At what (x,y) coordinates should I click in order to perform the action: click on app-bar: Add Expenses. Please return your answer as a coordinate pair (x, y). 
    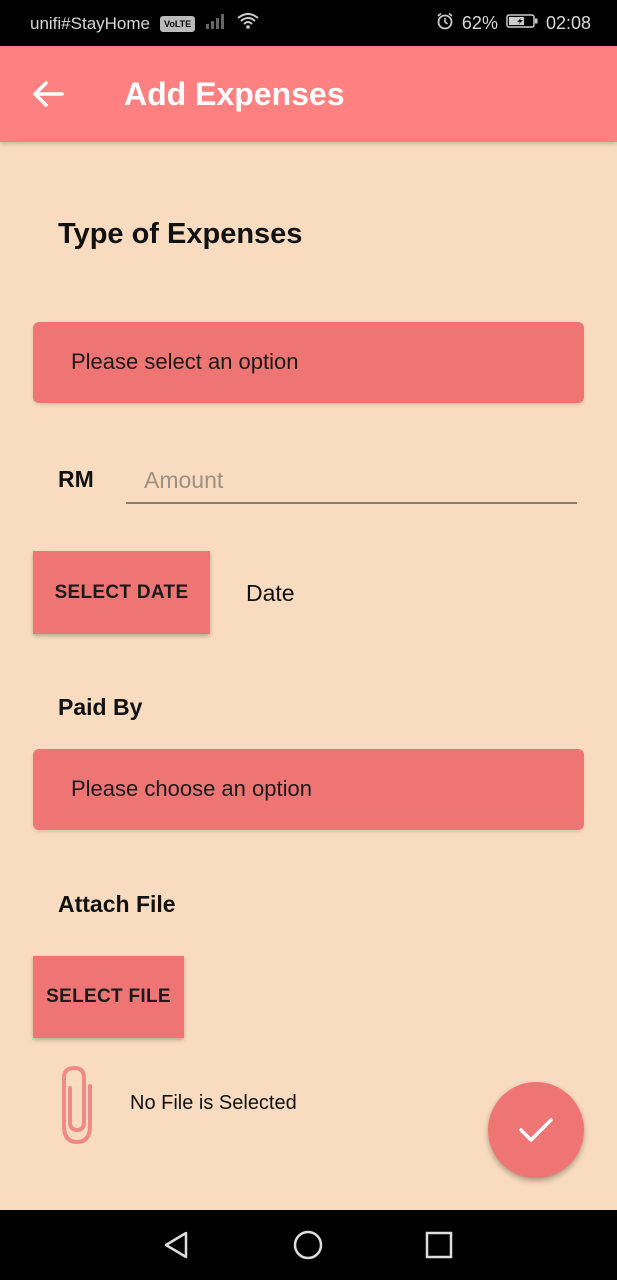
    Looking at the image, I should click on (308, 94).